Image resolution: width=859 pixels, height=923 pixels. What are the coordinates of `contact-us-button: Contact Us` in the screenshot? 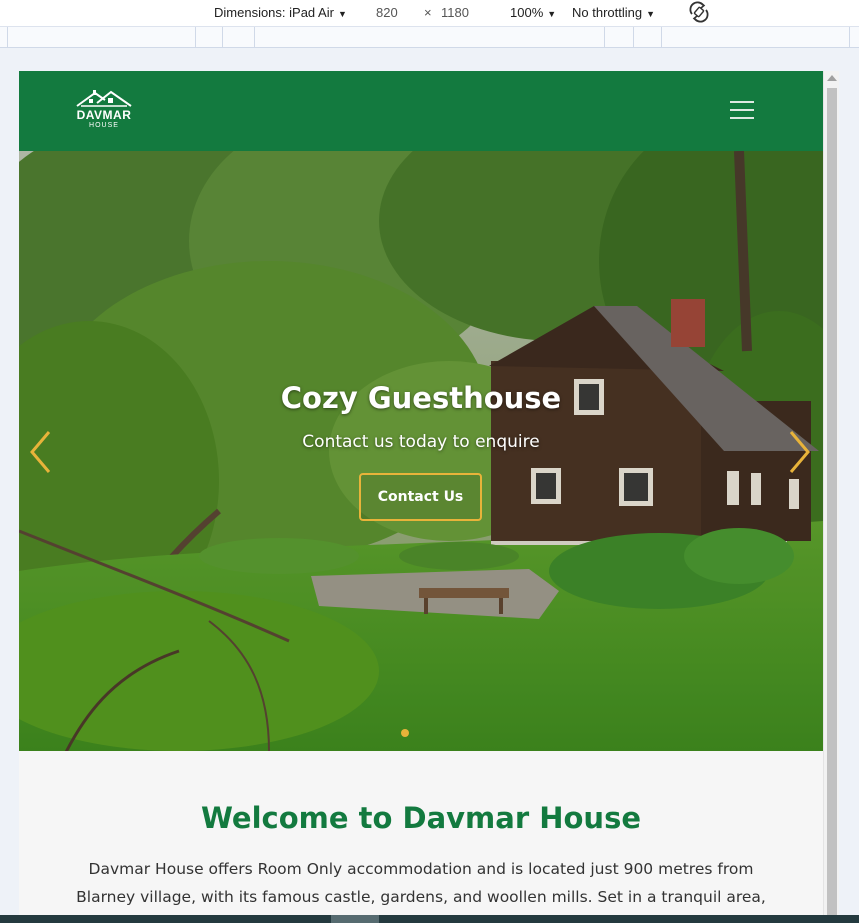 It's located at (420, 497).